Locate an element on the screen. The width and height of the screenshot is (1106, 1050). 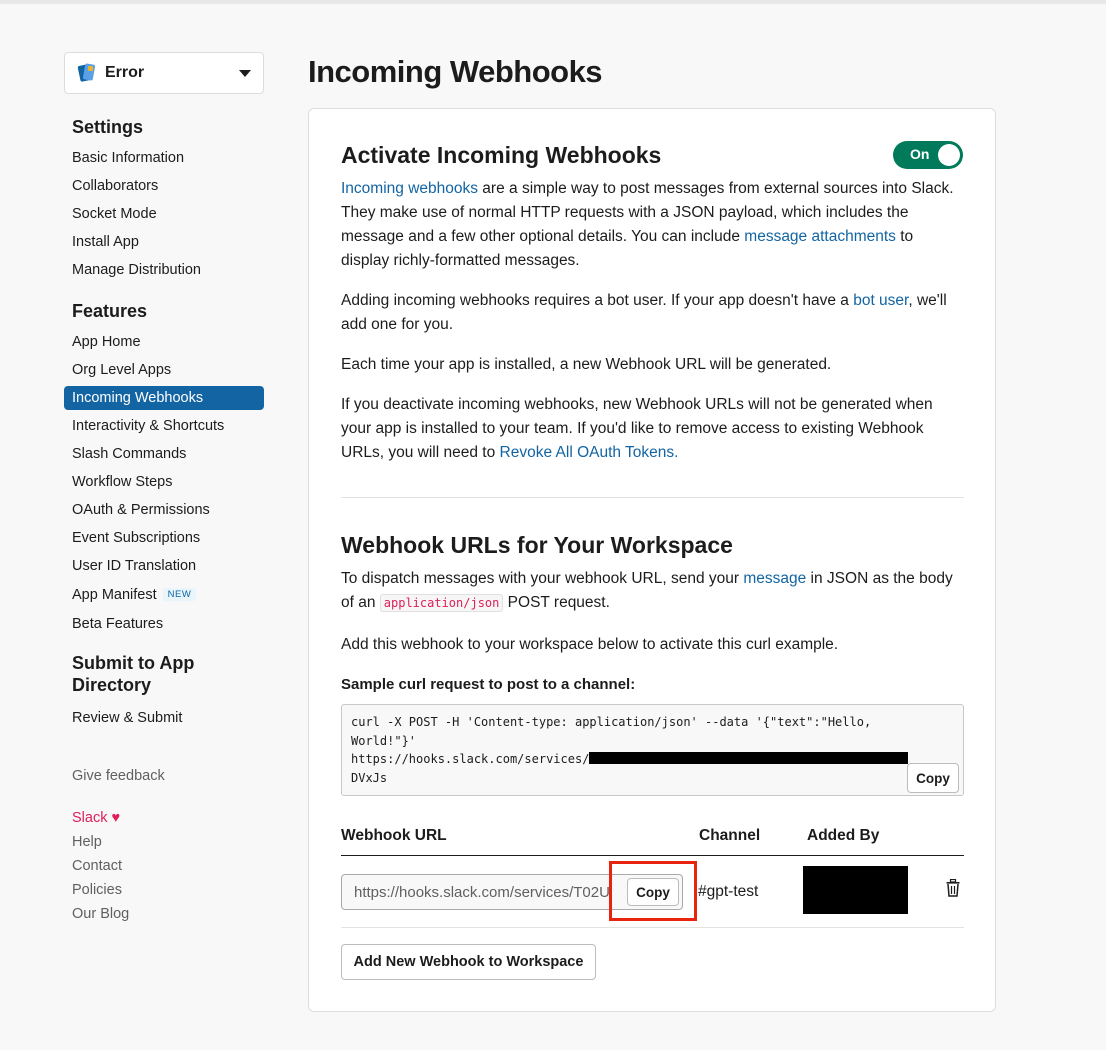
sidebar-item-basic-information: Basic Information is located at coordinates (164, 158).